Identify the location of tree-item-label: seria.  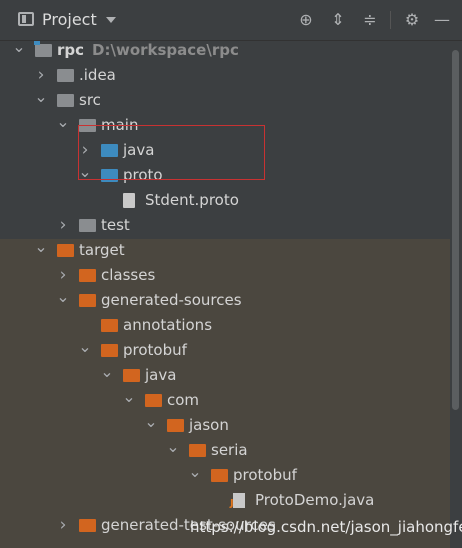
(229, 450).